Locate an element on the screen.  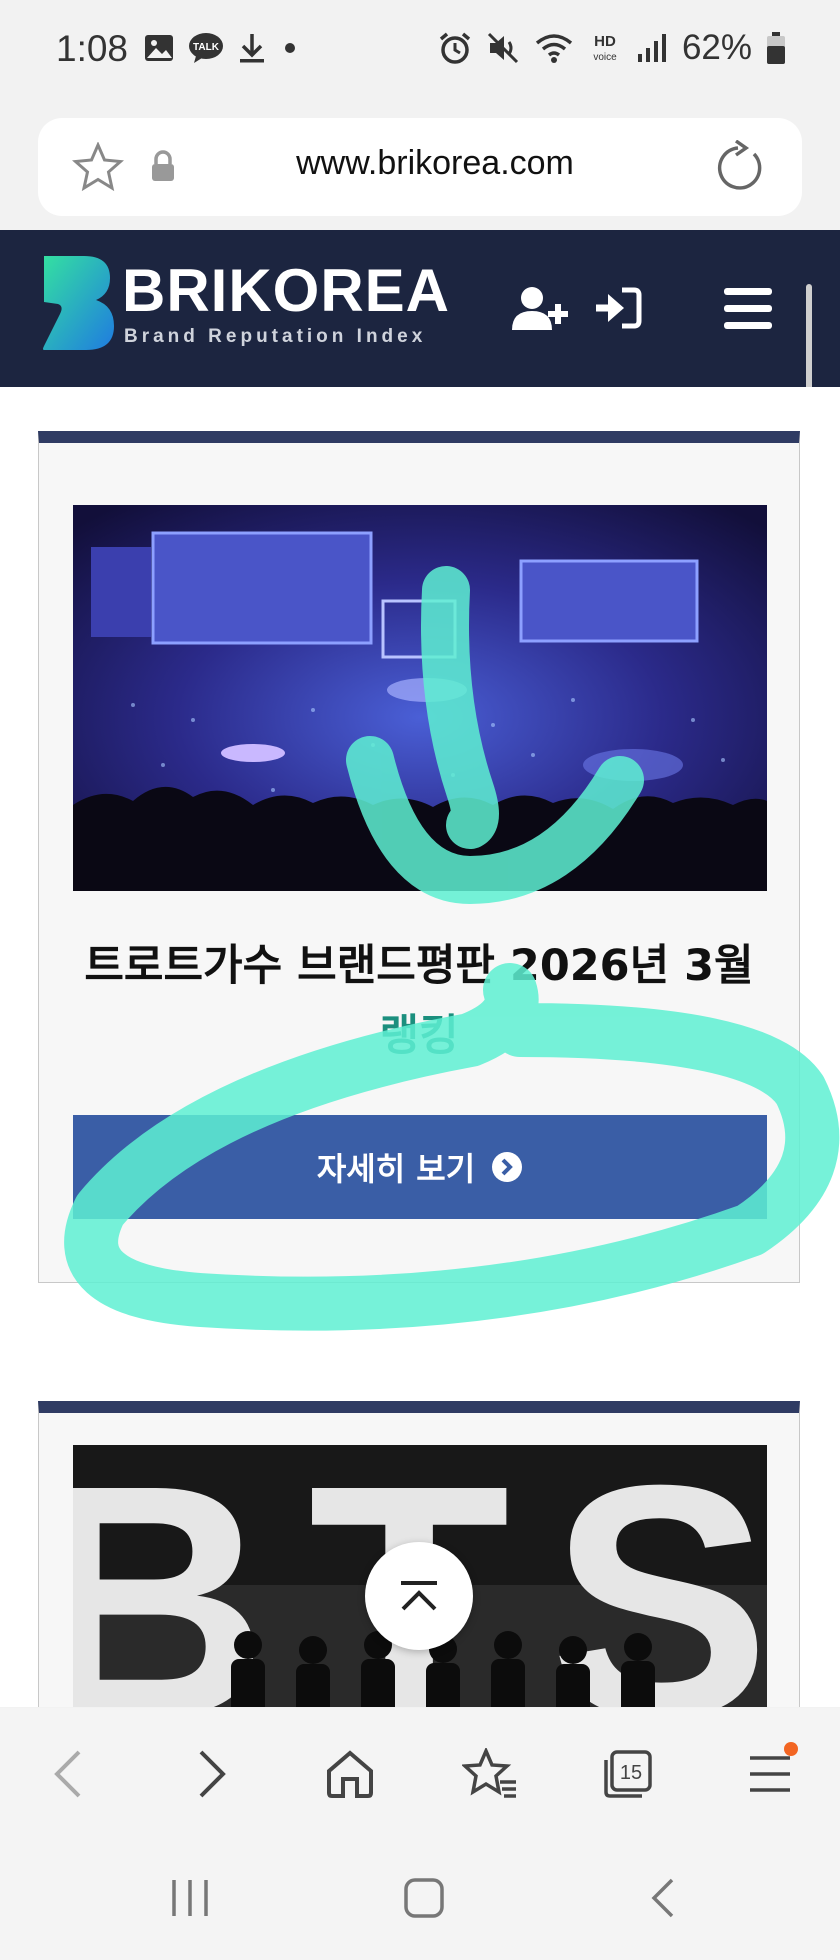
battery-percent: 62% is located at coordinates (716, 47).